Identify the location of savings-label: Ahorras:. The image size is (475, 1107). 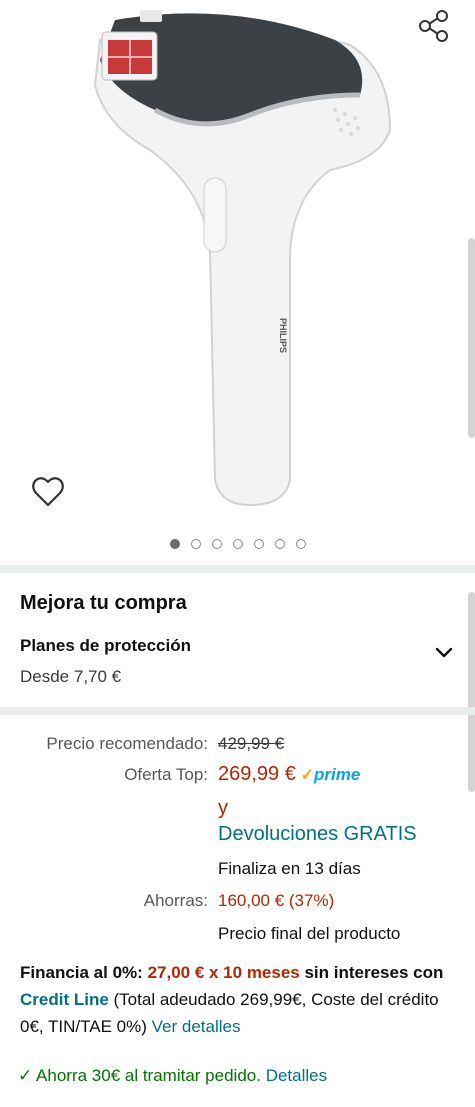
(175, 900).